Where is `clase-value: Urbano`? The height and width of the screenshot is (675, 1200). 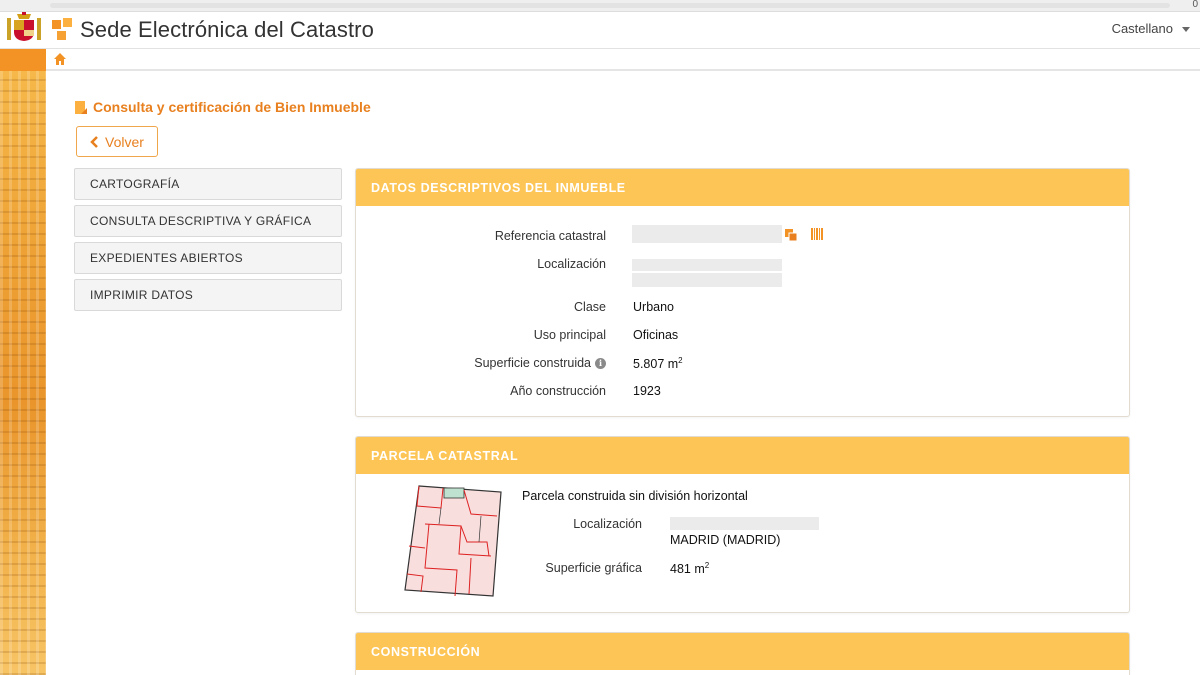
clase-value: Urbano is located at coordinates (653, 307).